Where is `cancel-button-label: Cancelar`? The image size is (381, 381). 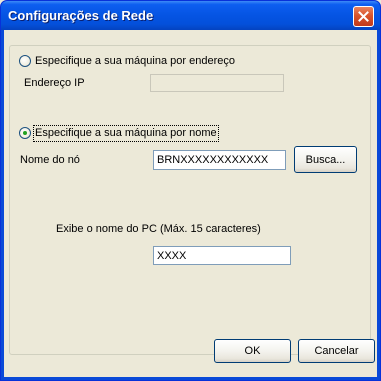 cancel-button-label: Cancelar is located at coordinates (336, 351).